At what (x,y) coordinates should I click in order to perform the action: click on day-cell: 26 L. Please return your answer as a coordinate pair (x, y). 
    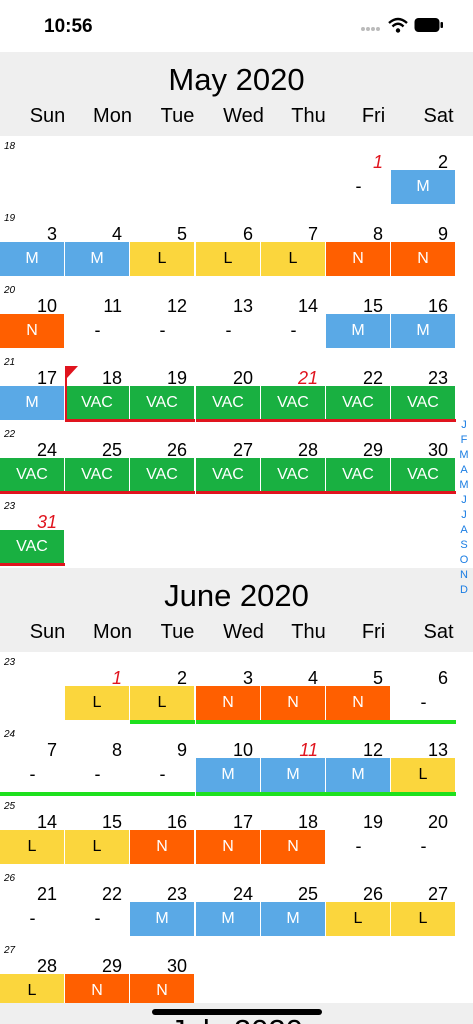
    Looking at the image, I should click on (358, 904).